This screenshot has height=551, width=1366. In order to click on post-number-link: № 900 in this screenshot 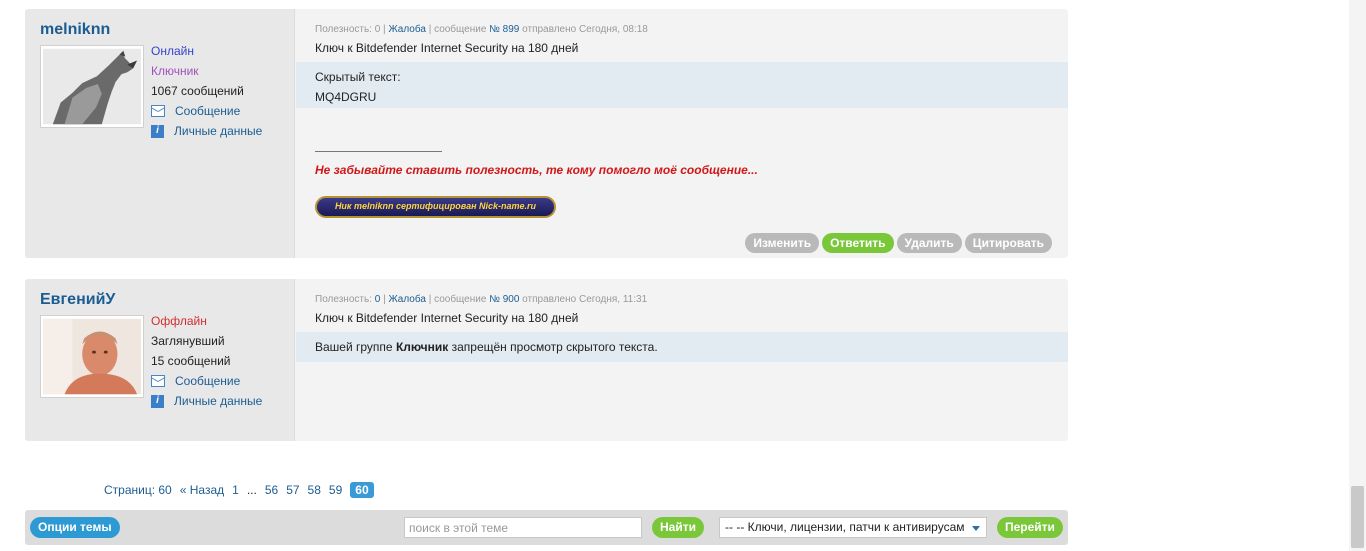, I will do `click(504, 299)`.